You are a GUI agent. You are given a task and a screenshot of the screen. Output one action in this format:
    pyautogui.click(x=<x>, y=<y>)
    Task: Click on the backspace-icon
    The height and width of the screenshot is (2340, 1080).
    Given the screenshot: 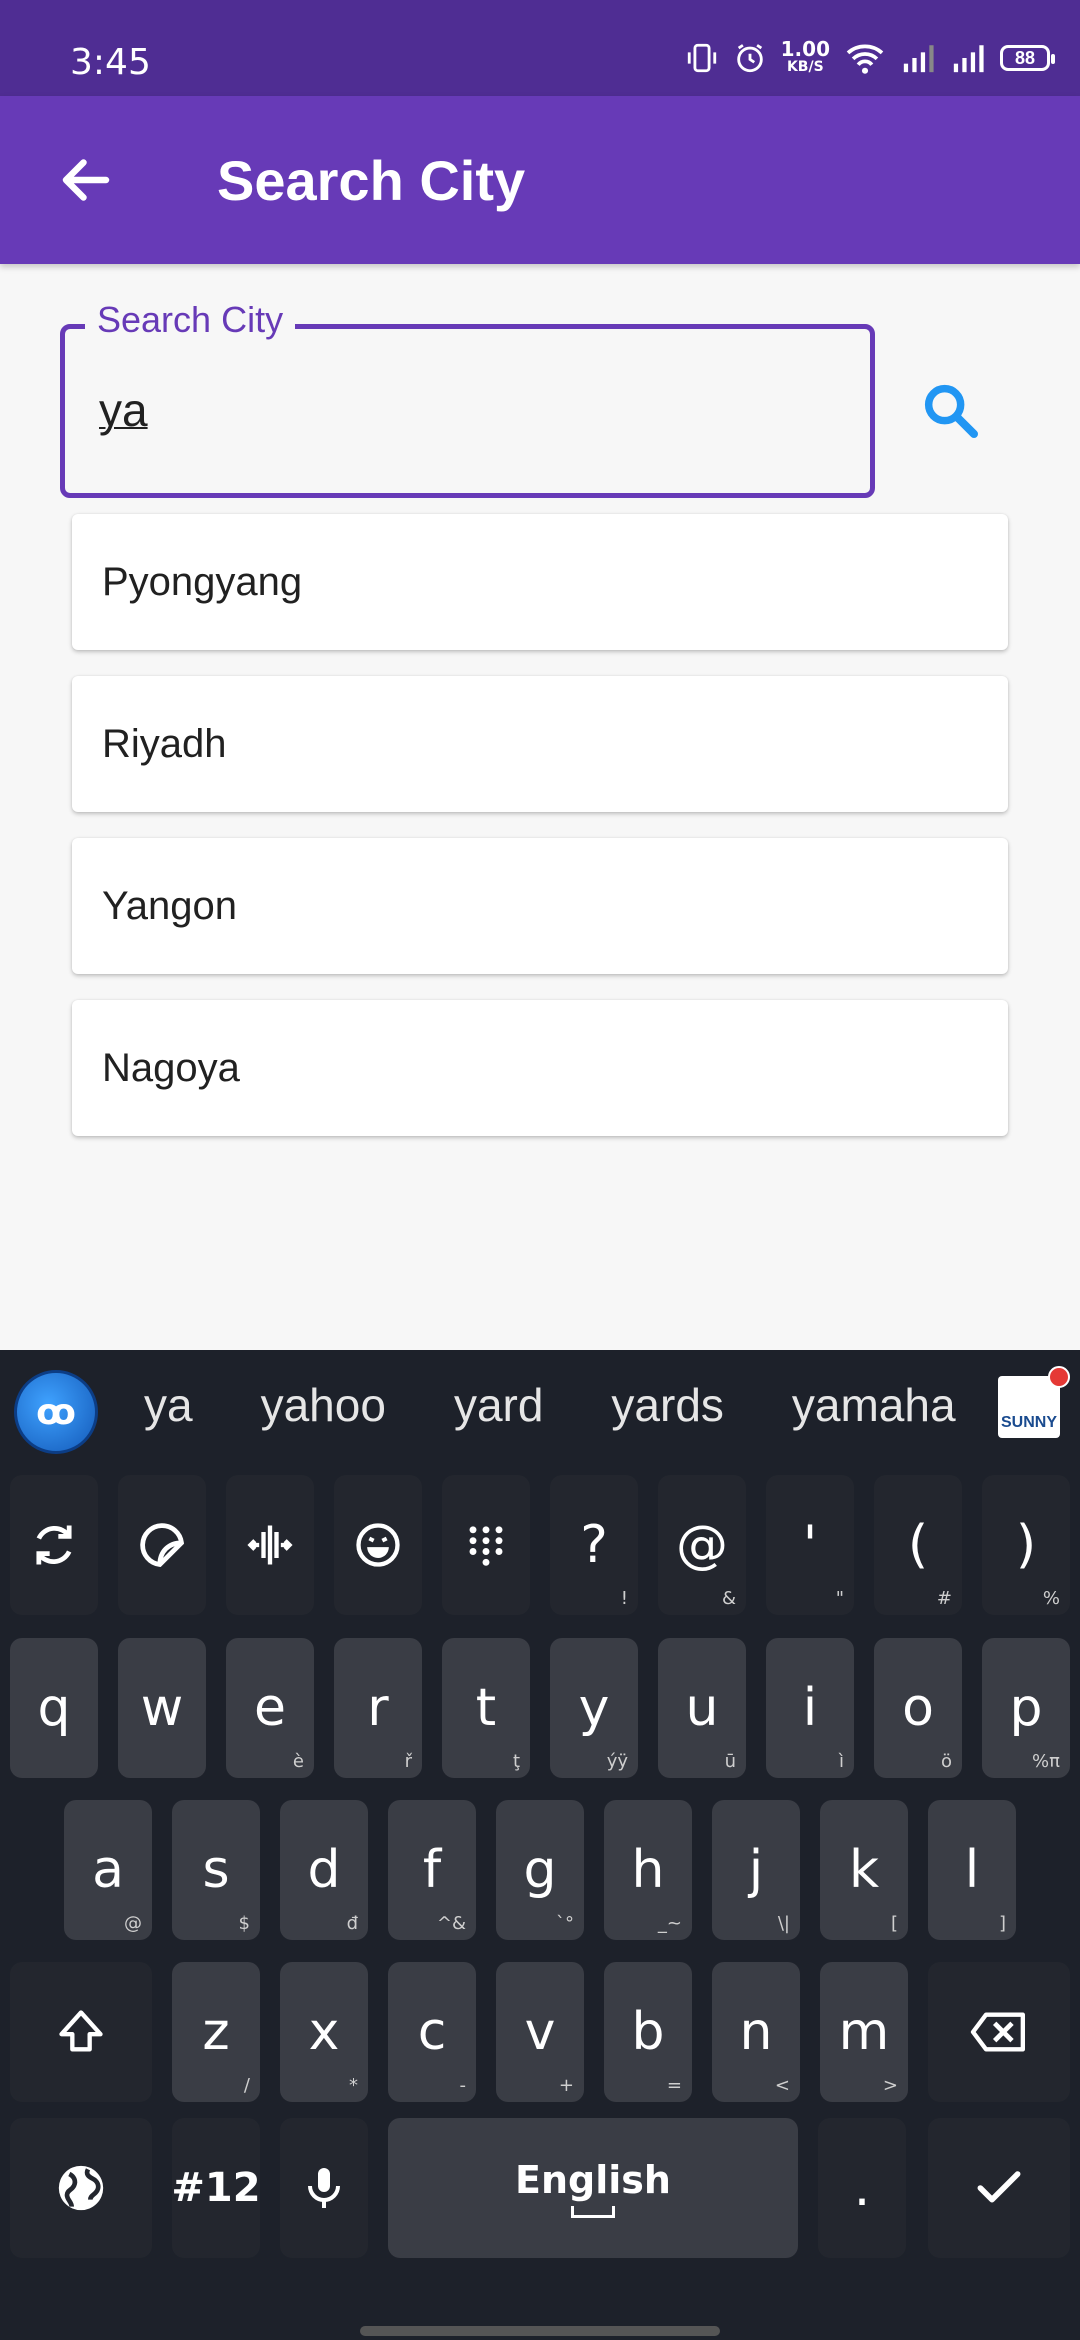 What is the action you would take?
    pyautogui.click(x=999, y=2032)
    